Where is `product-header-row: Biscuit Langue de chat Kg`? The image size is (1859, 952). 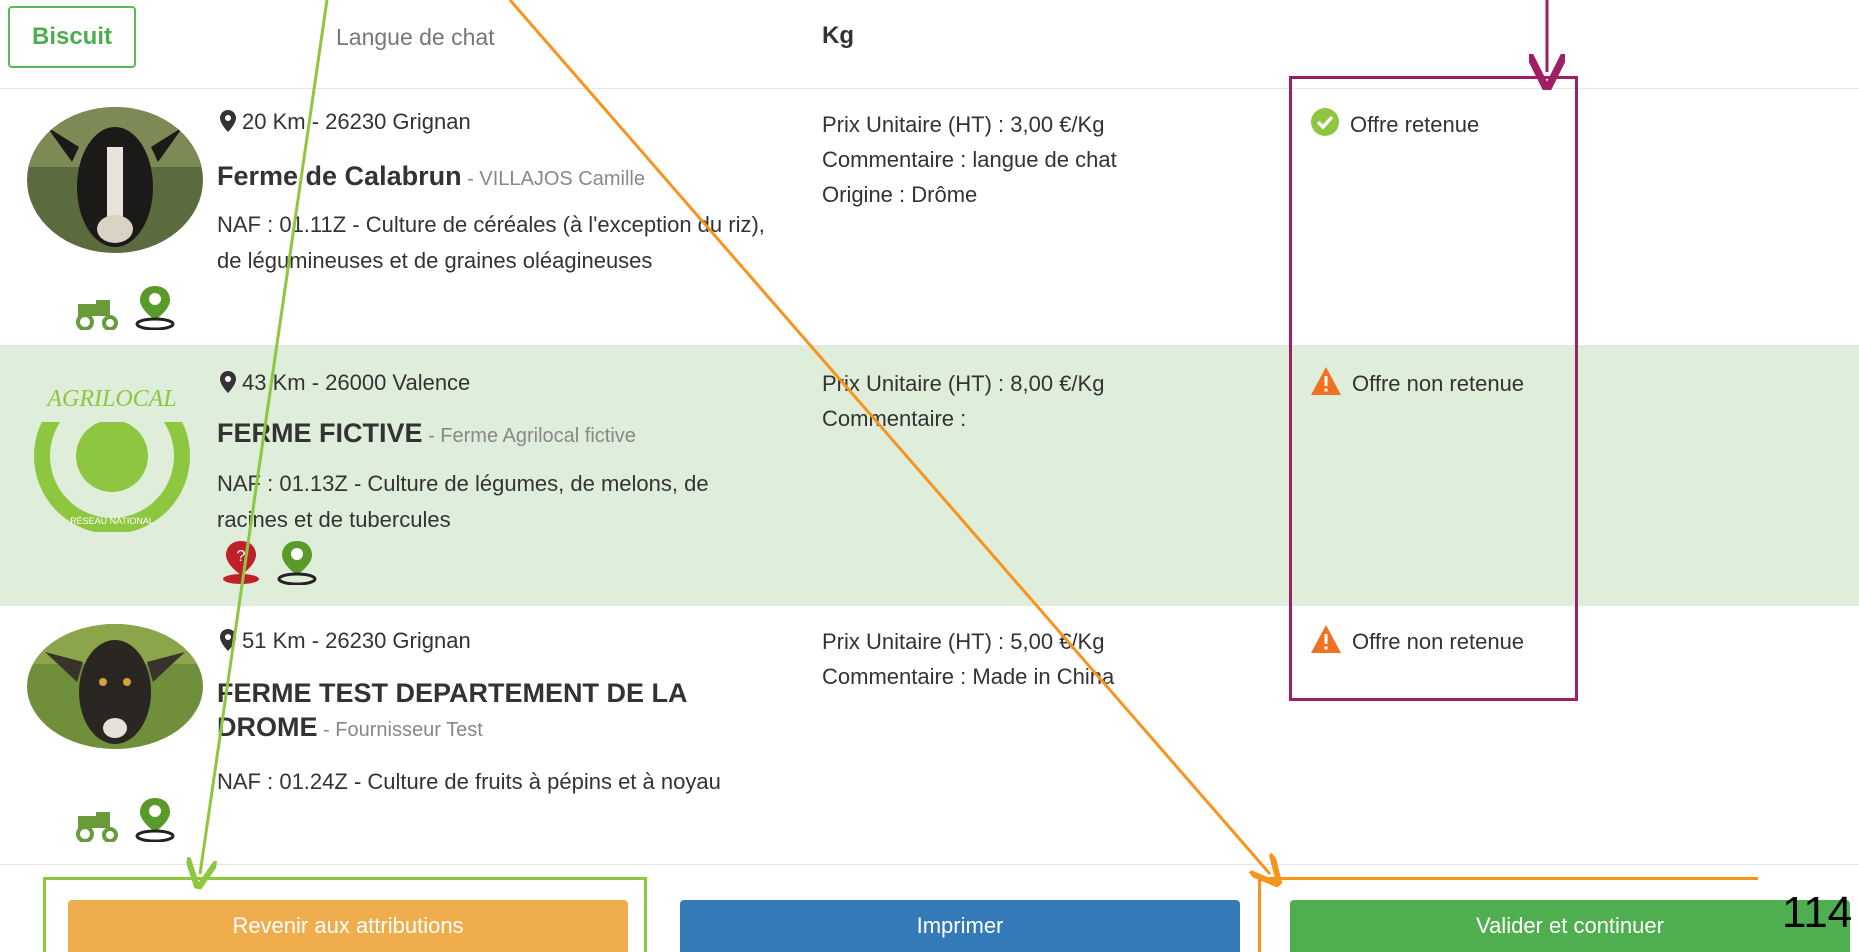 product-header-row: Biscuit Langue de chat Kg is located at coordinates (929, 44).